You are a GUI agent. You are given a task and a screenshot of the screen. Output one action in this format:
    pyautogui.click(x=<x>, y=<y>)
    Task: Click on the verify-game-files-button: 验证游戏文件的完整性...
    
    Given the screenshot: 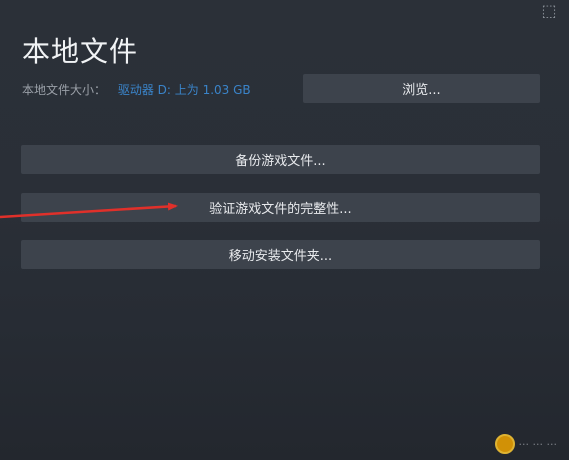 What is the action you would take?
    pyautogui.click(x=280, y=207)
    